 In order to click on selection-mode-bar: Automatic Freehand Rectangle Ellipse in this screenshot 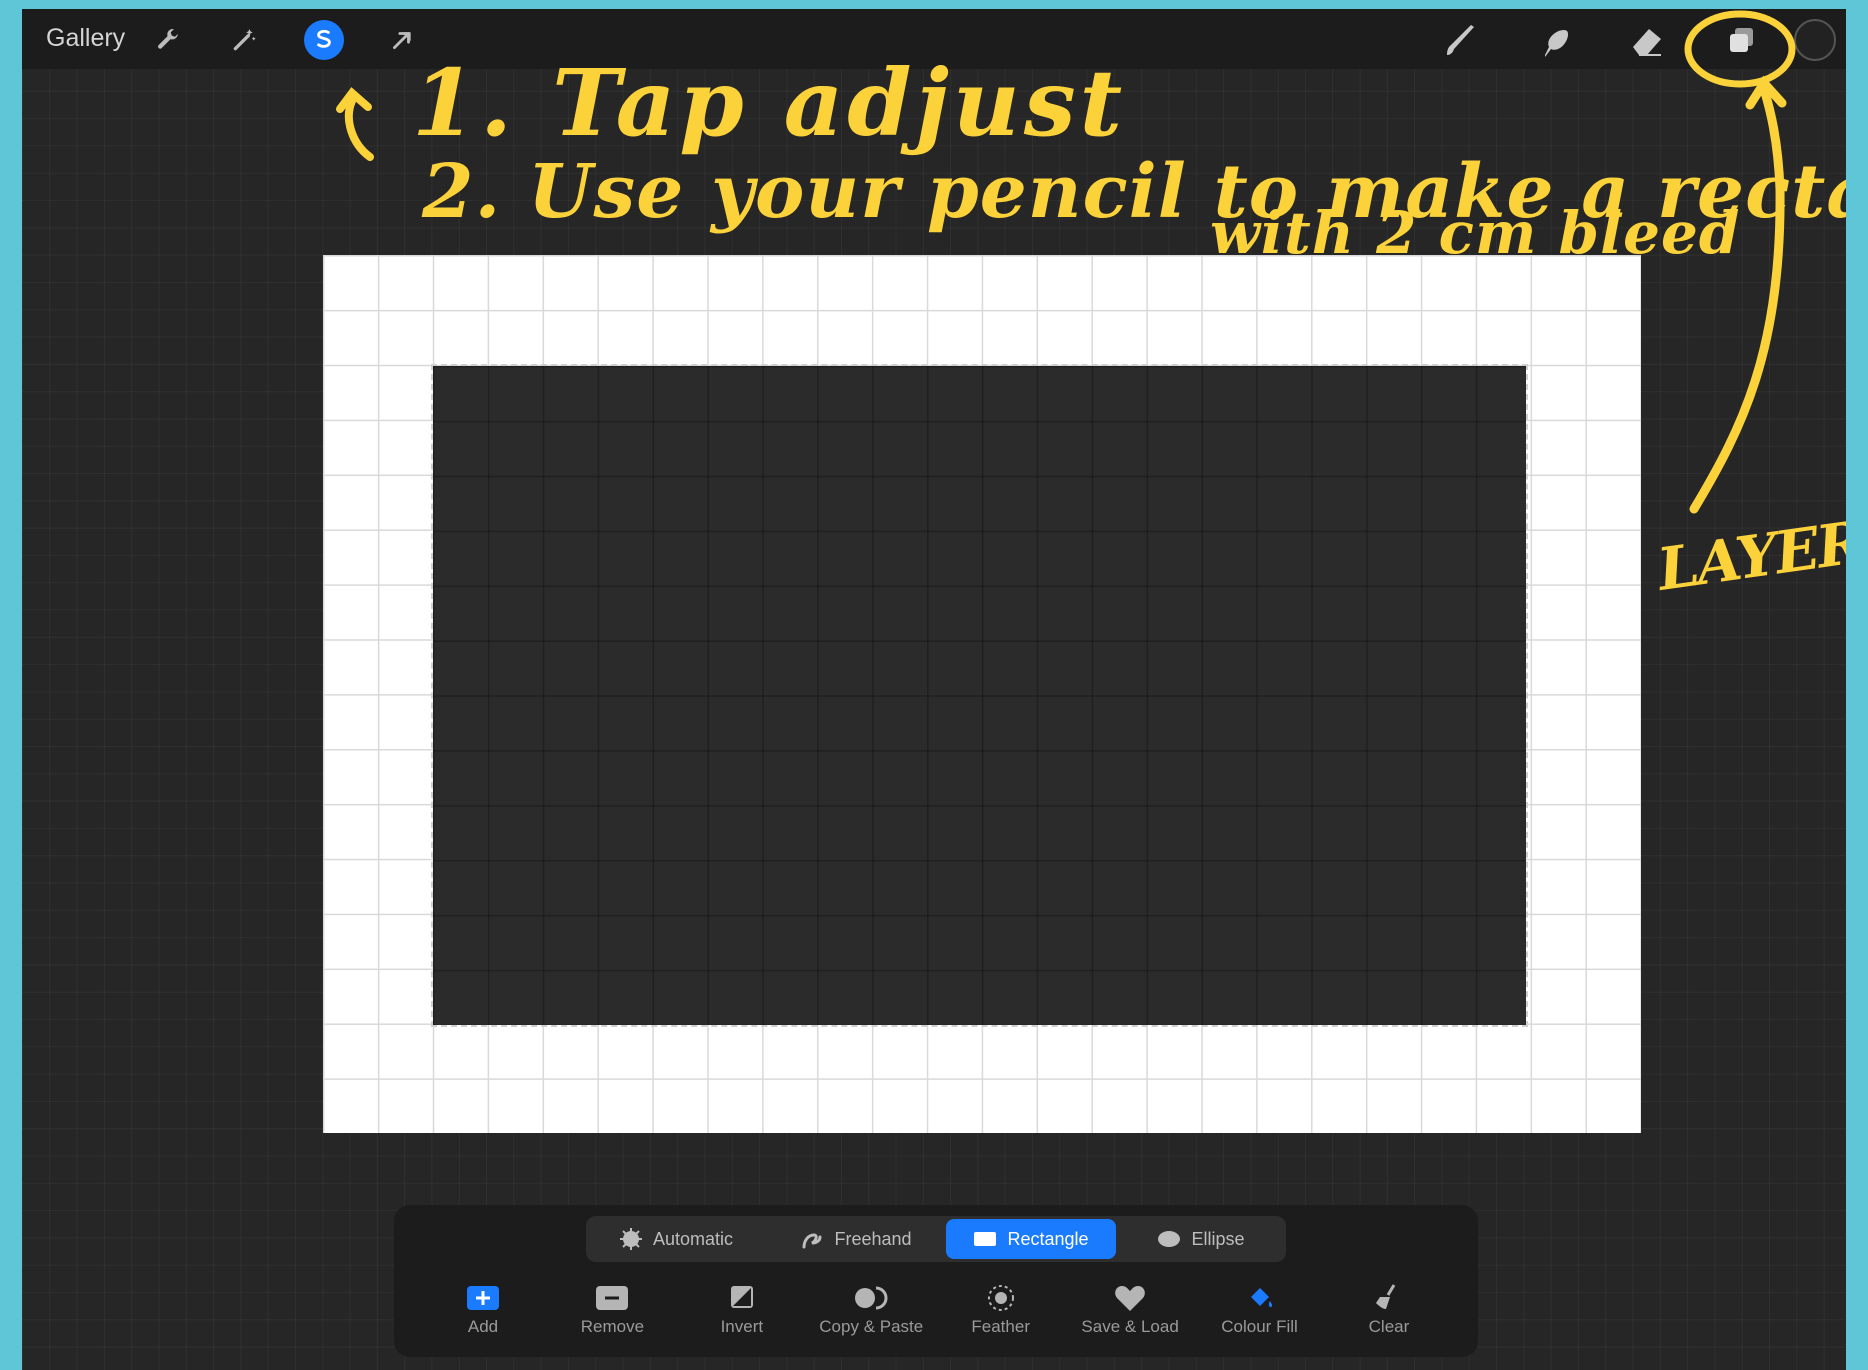, I will do `click(936, 1239)`.